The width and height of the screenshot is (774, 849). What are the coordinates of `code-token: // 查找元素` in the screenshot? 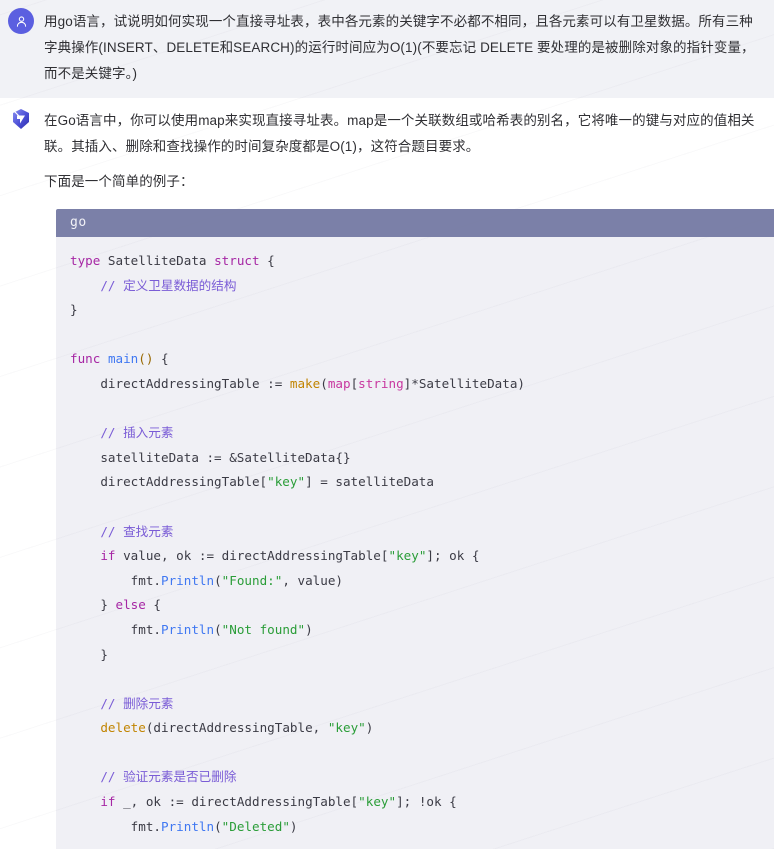 It's located at (137, 531).